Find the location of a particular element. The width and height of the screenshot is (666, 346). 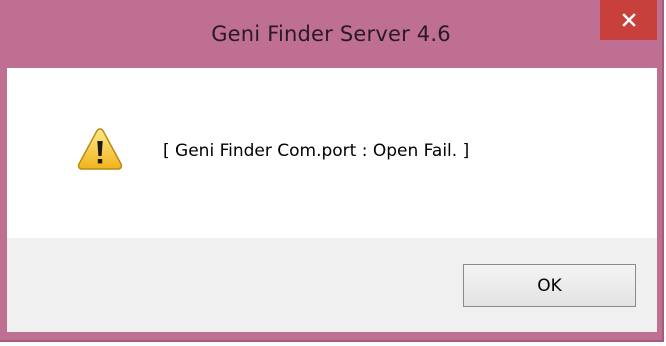

close-button is located at coordinates (628, 20).